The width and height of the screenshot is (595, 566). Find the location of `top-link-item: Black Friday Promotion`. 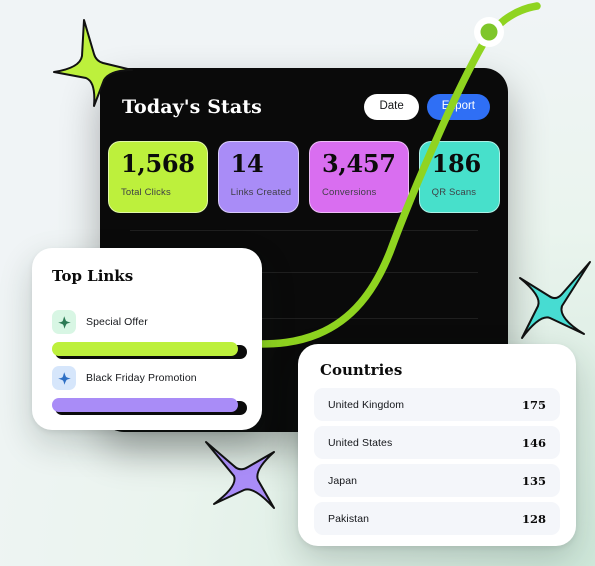

top-link-item: Black Friday Promotion is located at coordinates (149, 390).